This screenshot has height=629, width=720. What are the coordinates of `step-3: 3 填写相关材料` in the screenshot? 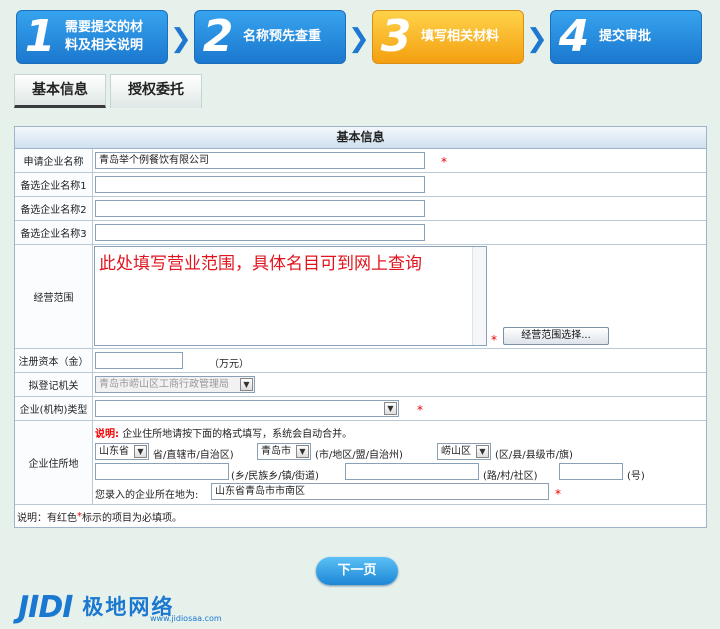 It's located at (448, 37).